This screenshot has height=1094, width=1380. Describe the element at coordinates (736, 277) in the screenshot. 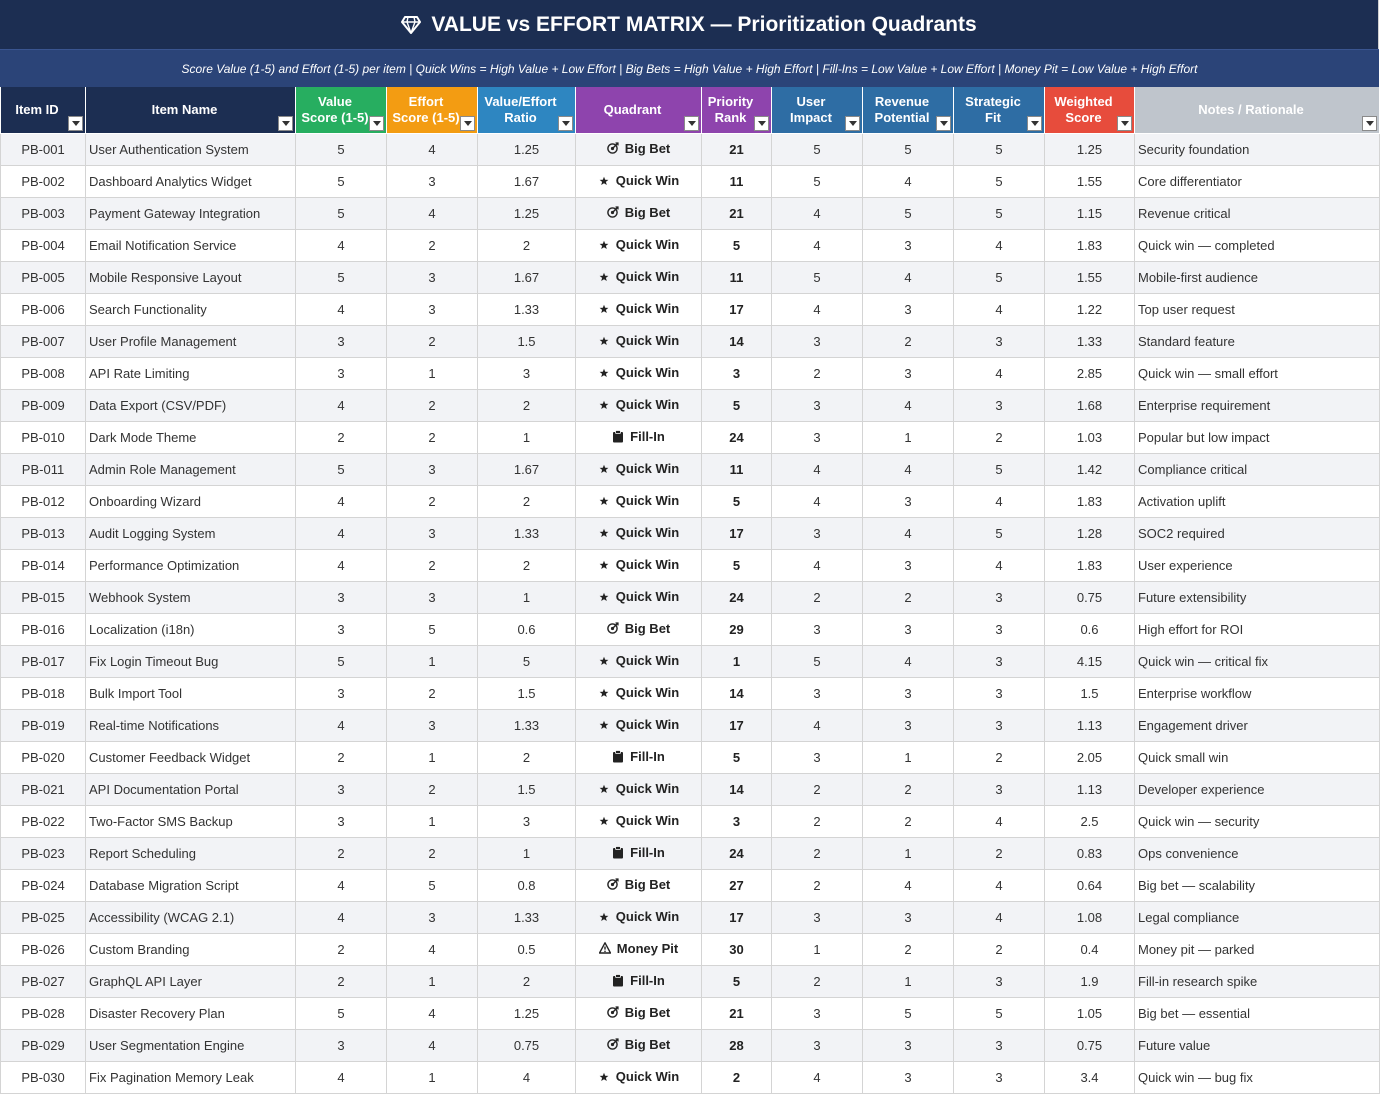

I see `cell-rank: 11` at that location.